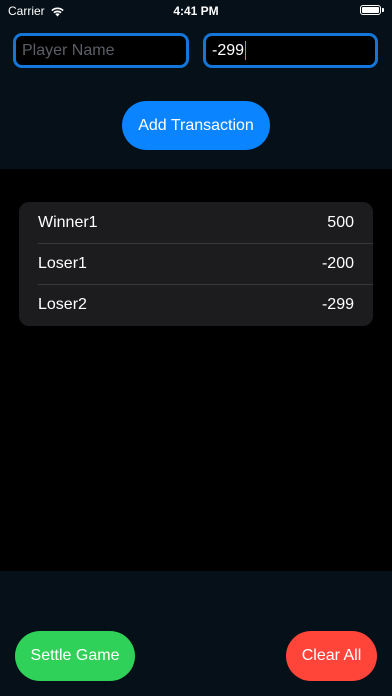  Describe the element at coordinates (290, 50) in the screenshot. I see `amount-field: -299` at that location.